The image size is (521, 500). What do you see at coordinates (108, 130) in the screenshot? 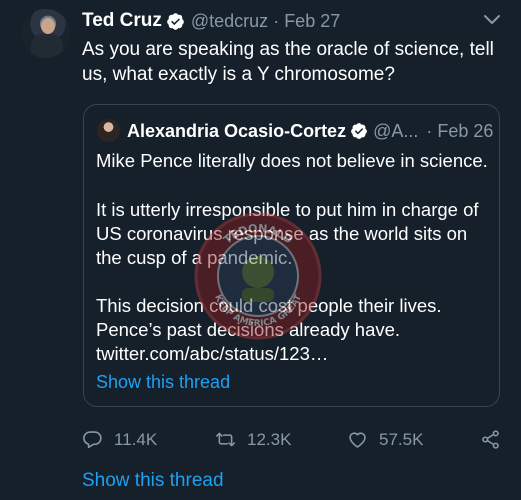
I see `quoted-author-avatar` at bounding box center [108, 130].